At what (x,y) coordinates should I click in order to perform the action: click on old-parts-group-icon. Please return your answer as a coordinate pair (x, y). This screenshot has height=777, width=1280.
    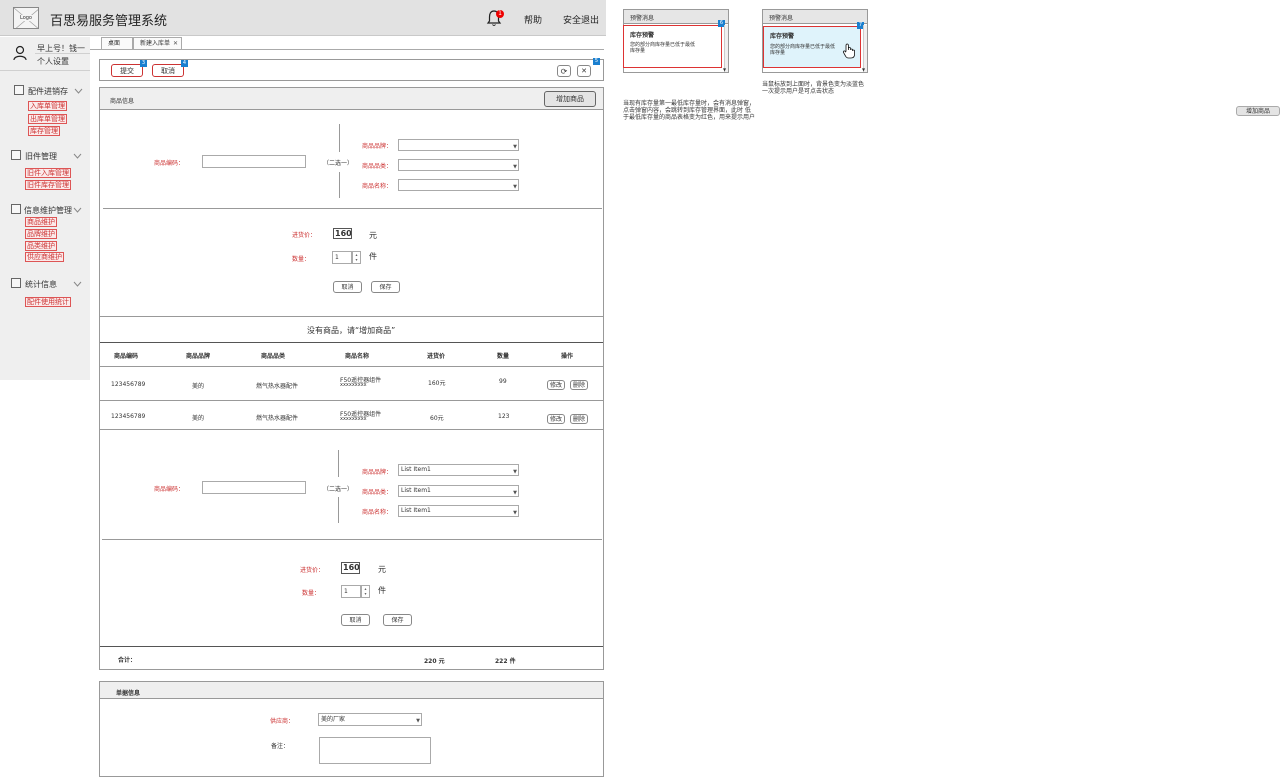
    Looking at the image, I should click on (16, 155).